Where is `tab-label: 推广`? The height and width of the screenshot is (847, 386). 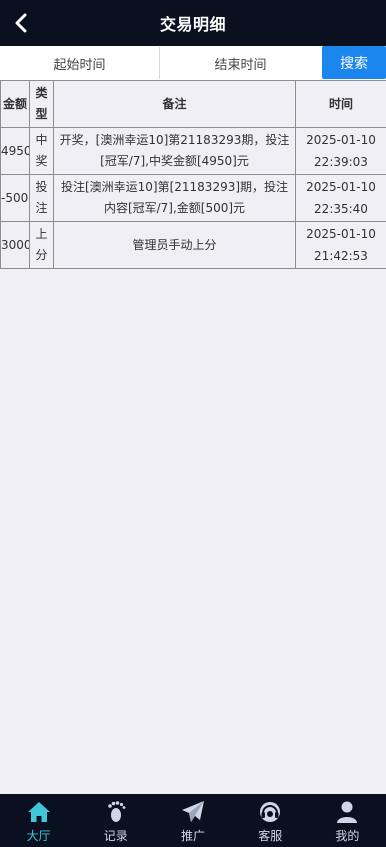
tab-label: 推广 is located at coordinates (193, 836).